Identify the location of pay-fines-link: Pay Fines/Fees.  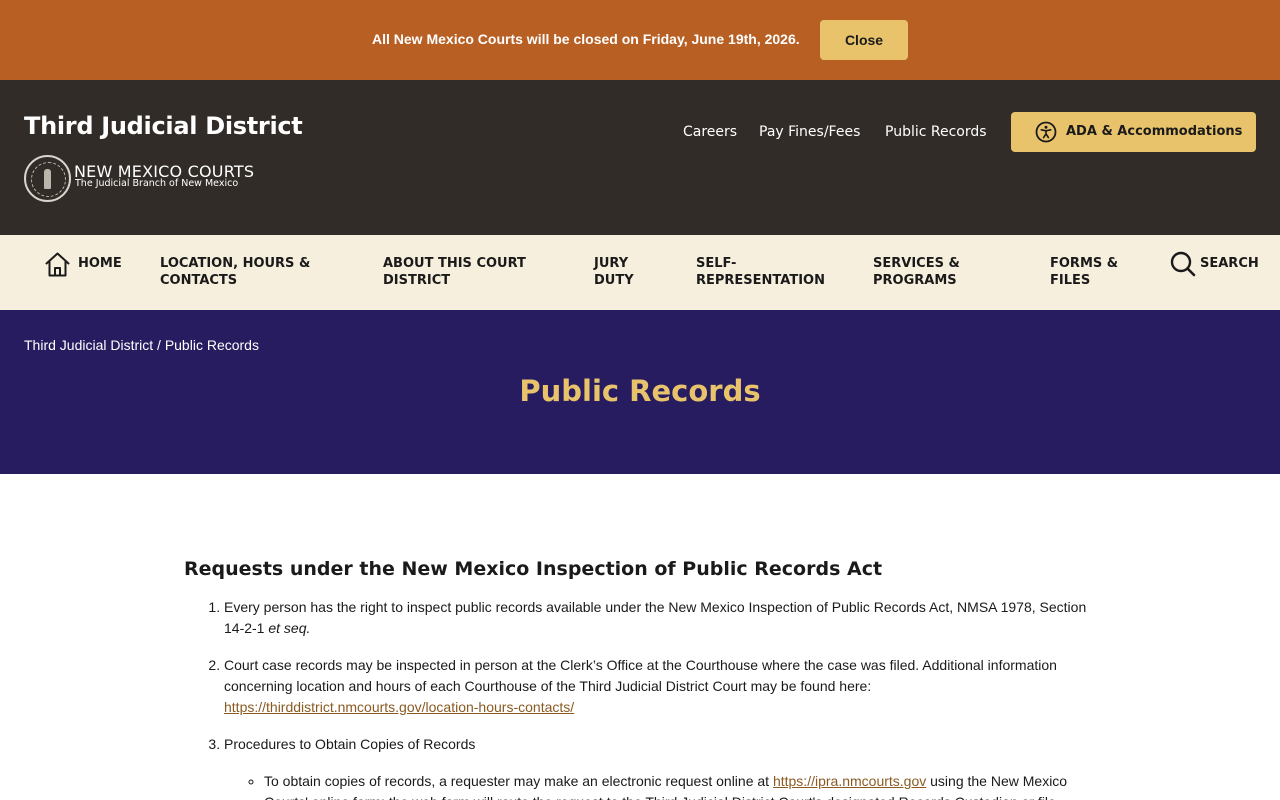
(809, 132).